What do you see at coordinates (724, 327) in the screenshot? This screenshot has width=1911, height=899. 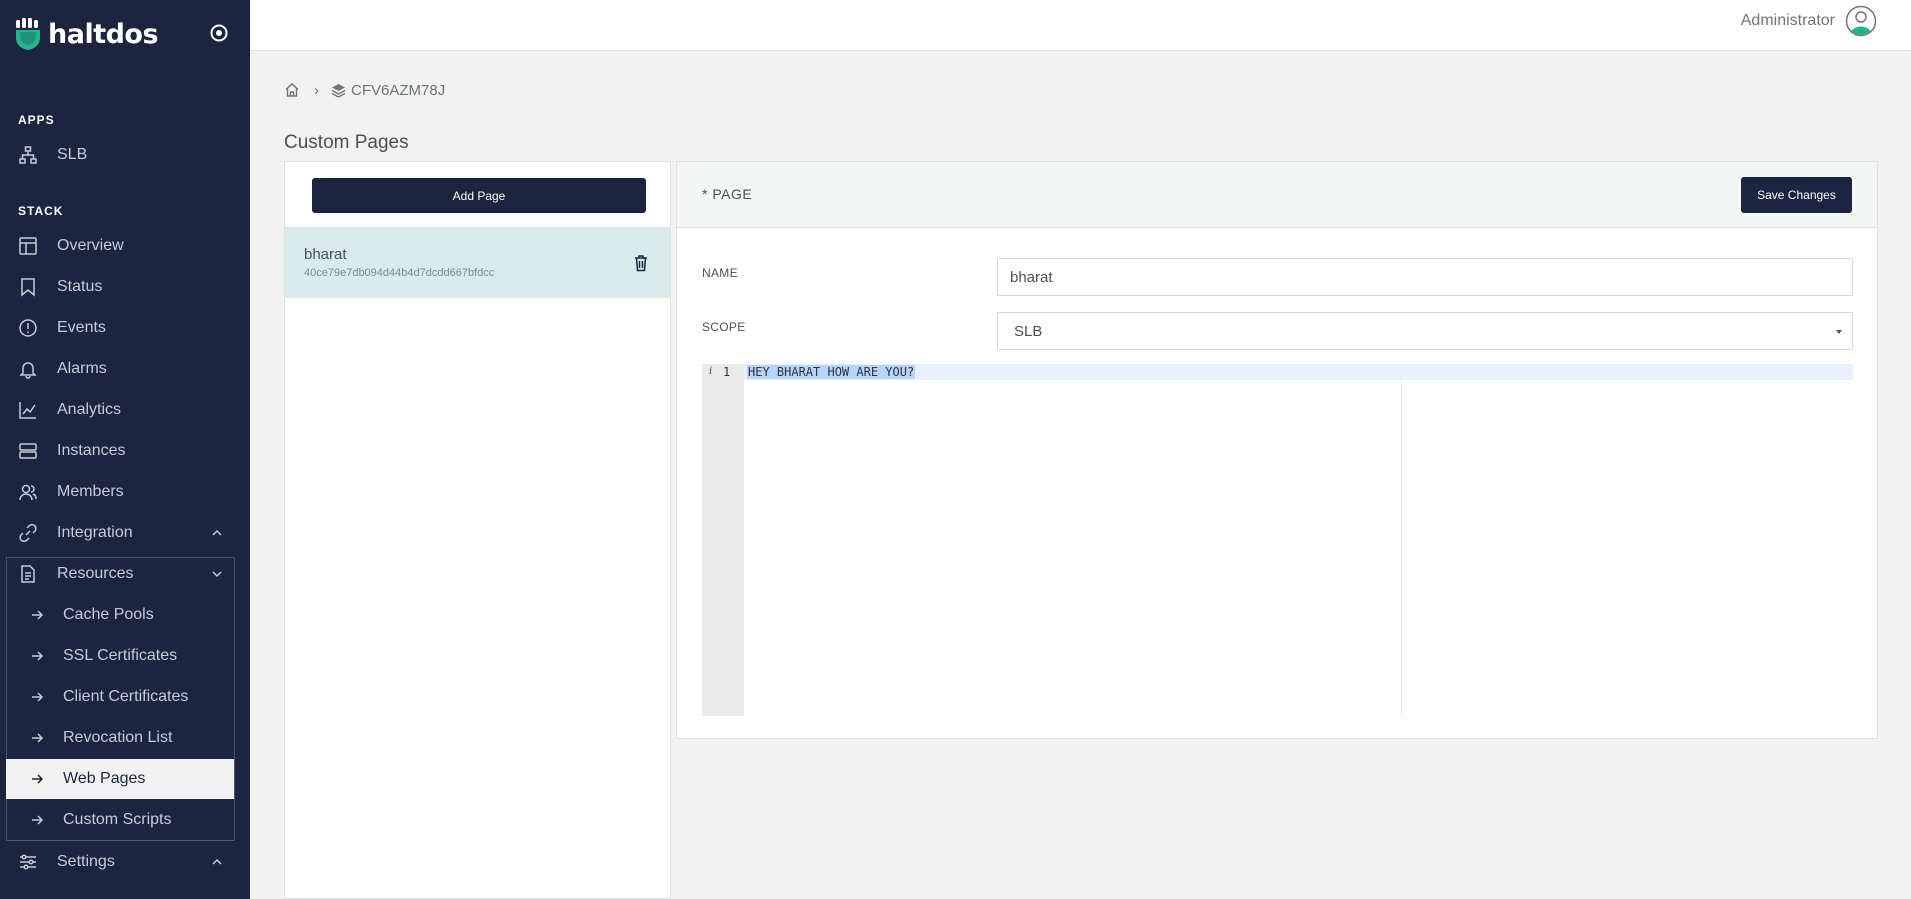 I see `scope-label: SCOPE` at bounding box center [724, 327].